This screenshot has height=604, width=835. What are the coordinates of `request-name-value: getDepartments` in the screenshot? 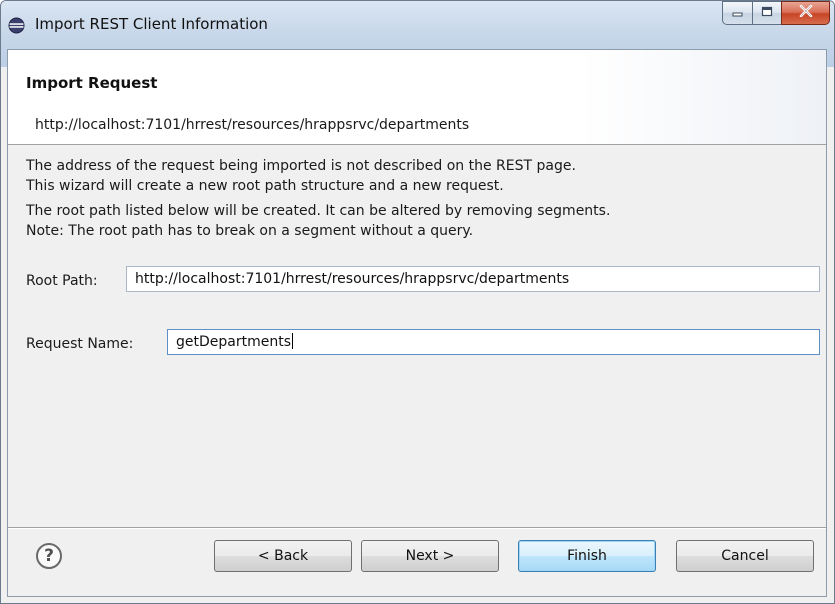 It's located at (234, 342).